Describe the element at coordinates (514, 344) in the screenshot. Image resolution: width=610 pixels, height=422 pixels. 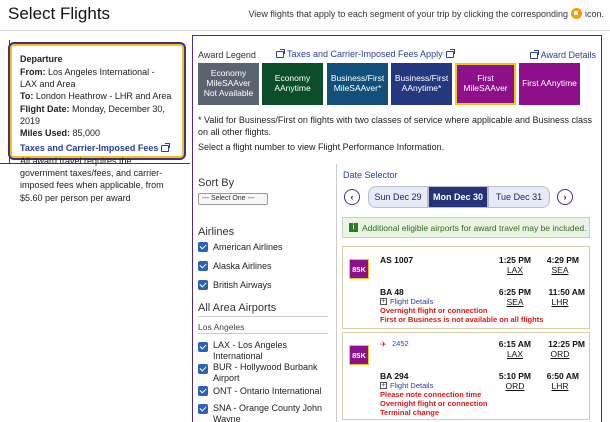
I see `depart-time: 6:15 AM` at that location.